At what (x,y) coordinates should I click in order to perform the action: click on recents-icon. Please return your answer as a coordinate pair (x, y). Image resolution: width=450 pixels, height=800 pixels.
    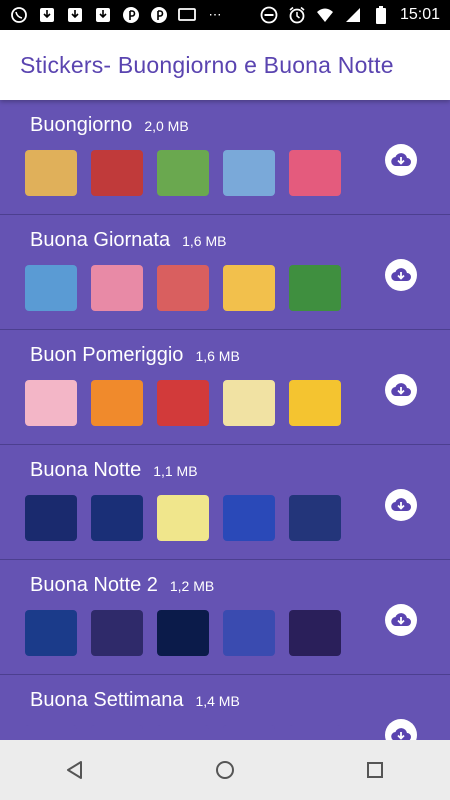
    Looking at the image, I should click on (375, 770).